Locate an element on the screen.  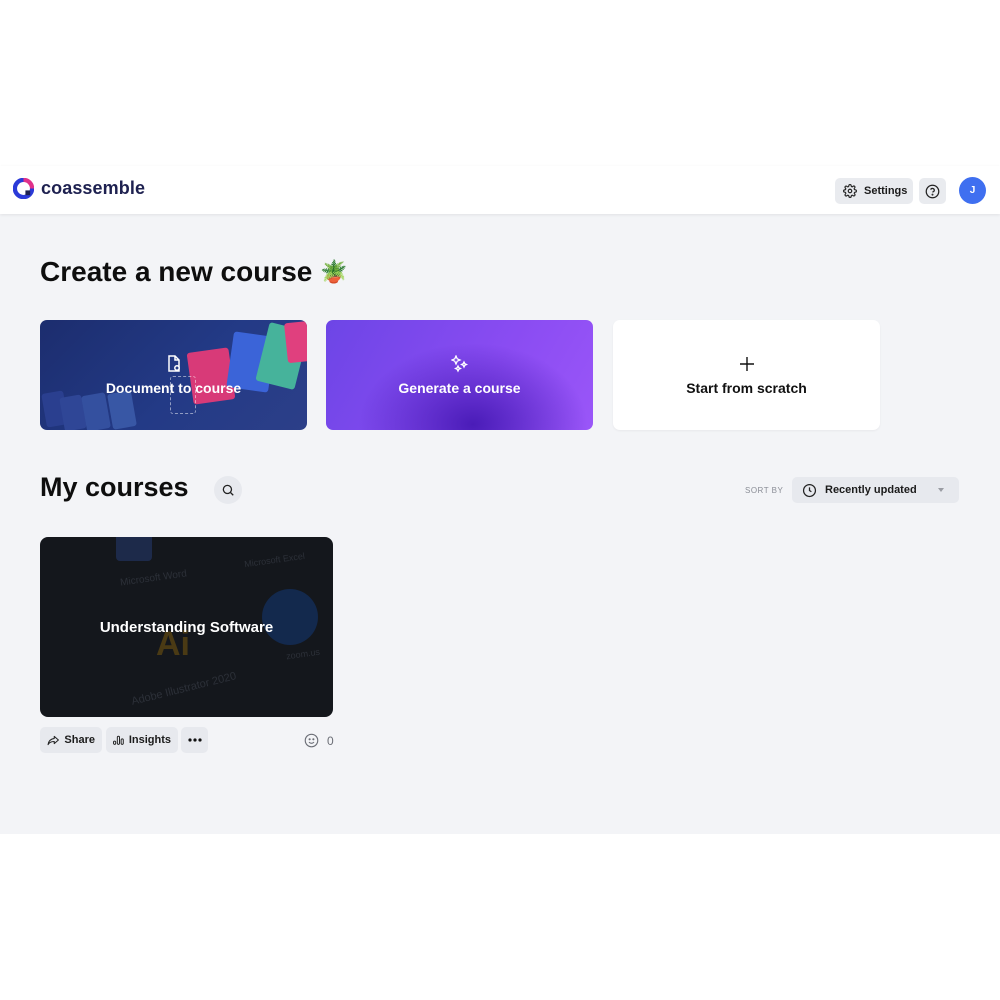
smiley-icon is located at coordinates (311, 740).